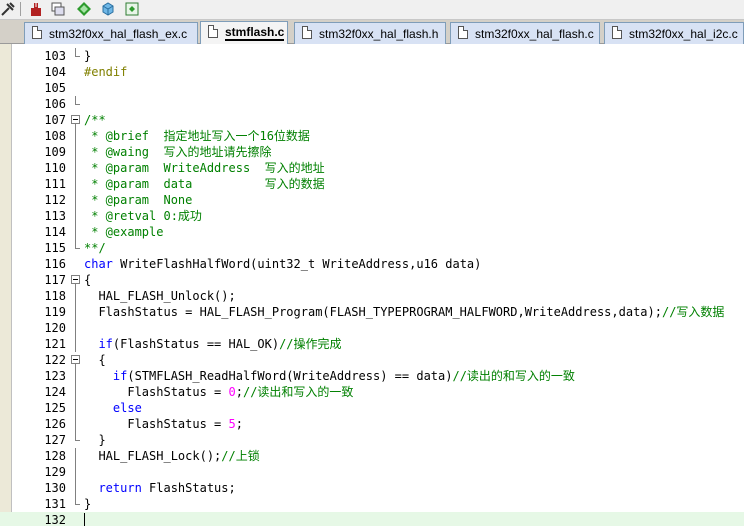 Image resolution: width=744 pixels, height=526 pixels. I want to click on code-line: 105, so click(372, 88).